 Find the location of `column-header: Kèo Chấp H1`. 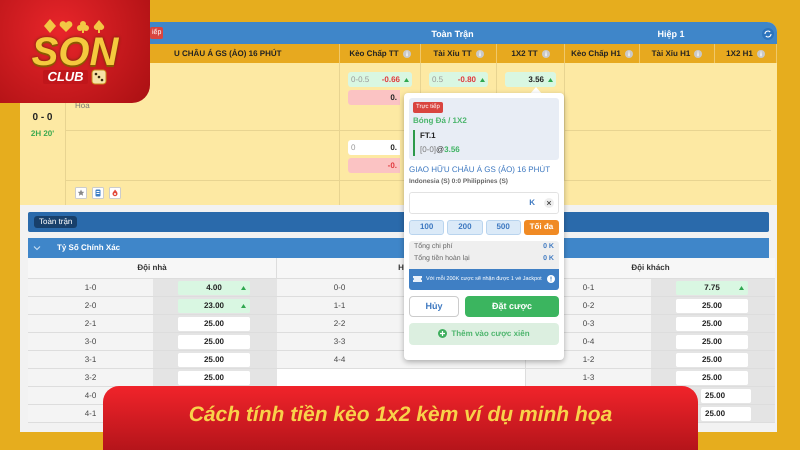

column-header: Kèo Chấp H1 is located at coordinates (596, 54).